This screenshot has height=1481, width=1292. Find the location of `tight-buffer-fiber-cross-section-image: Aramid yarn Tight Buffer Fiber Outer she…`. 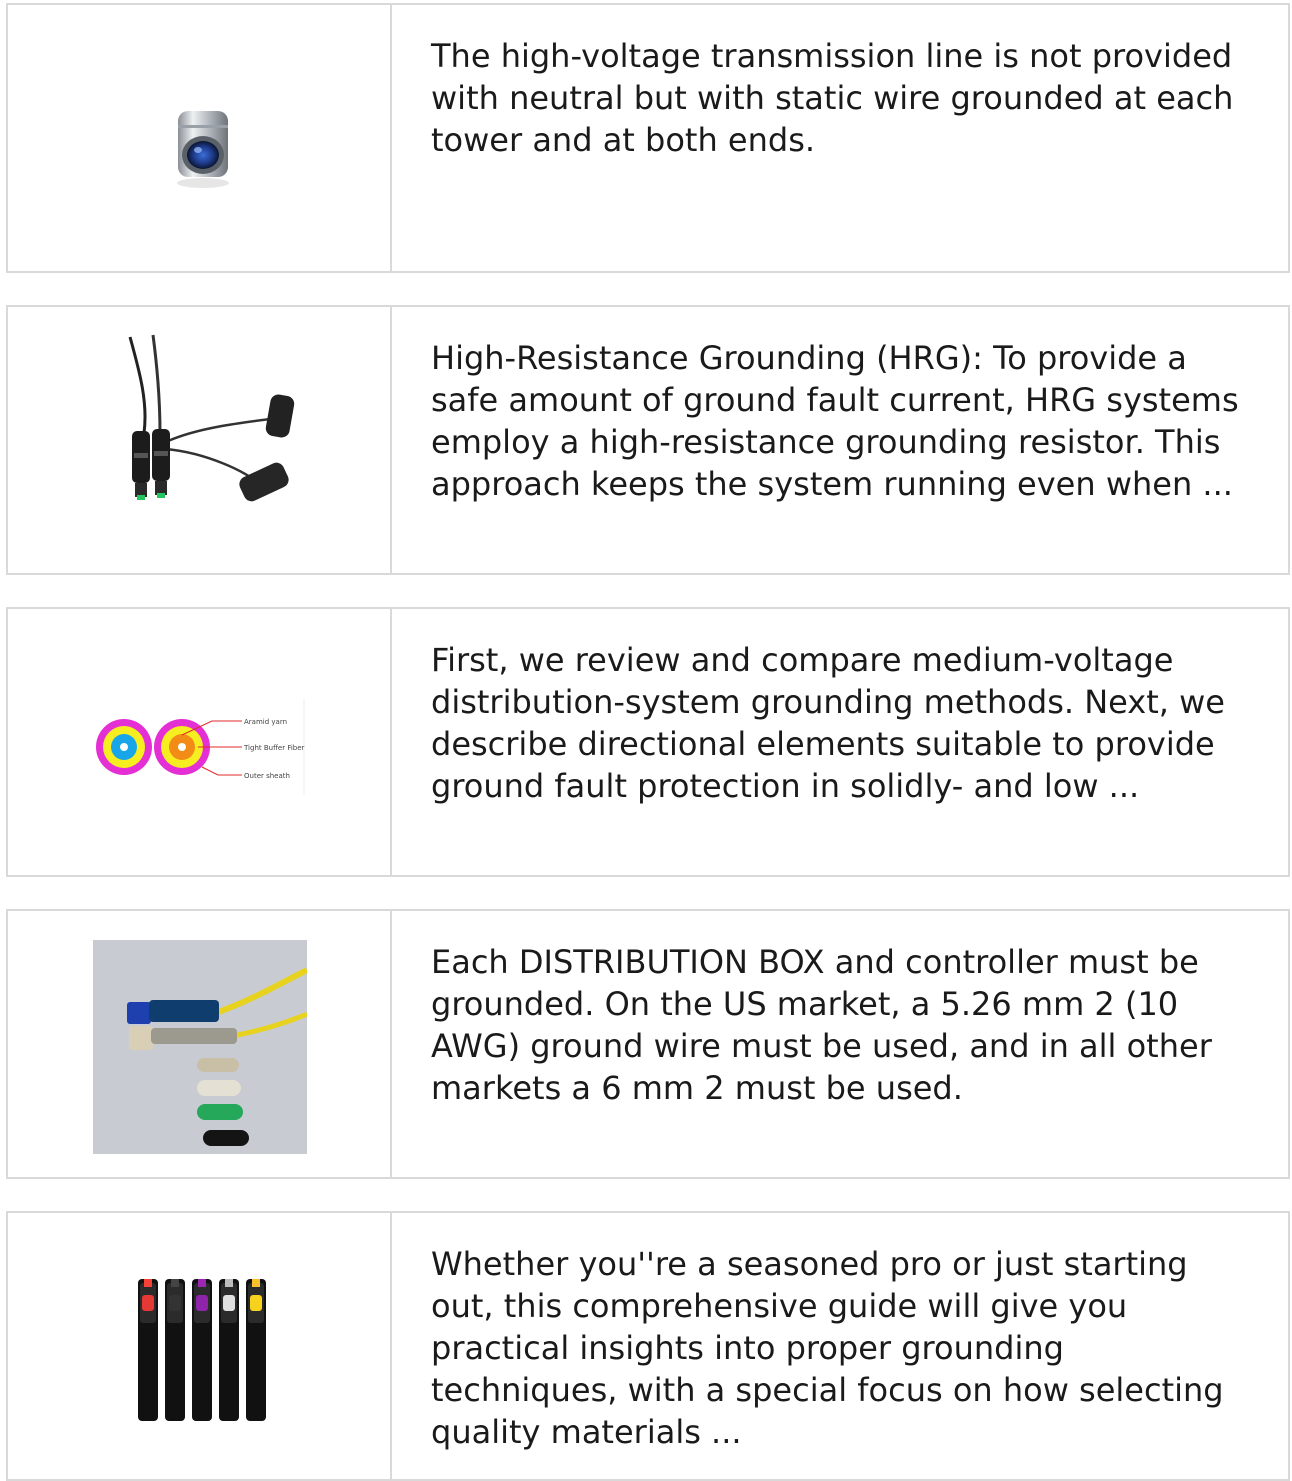

tight-buffer-fiber-cross-section-image: Aramid yarn Tight Buffer Fiber Outer she… is located at coordinates (204, 747).